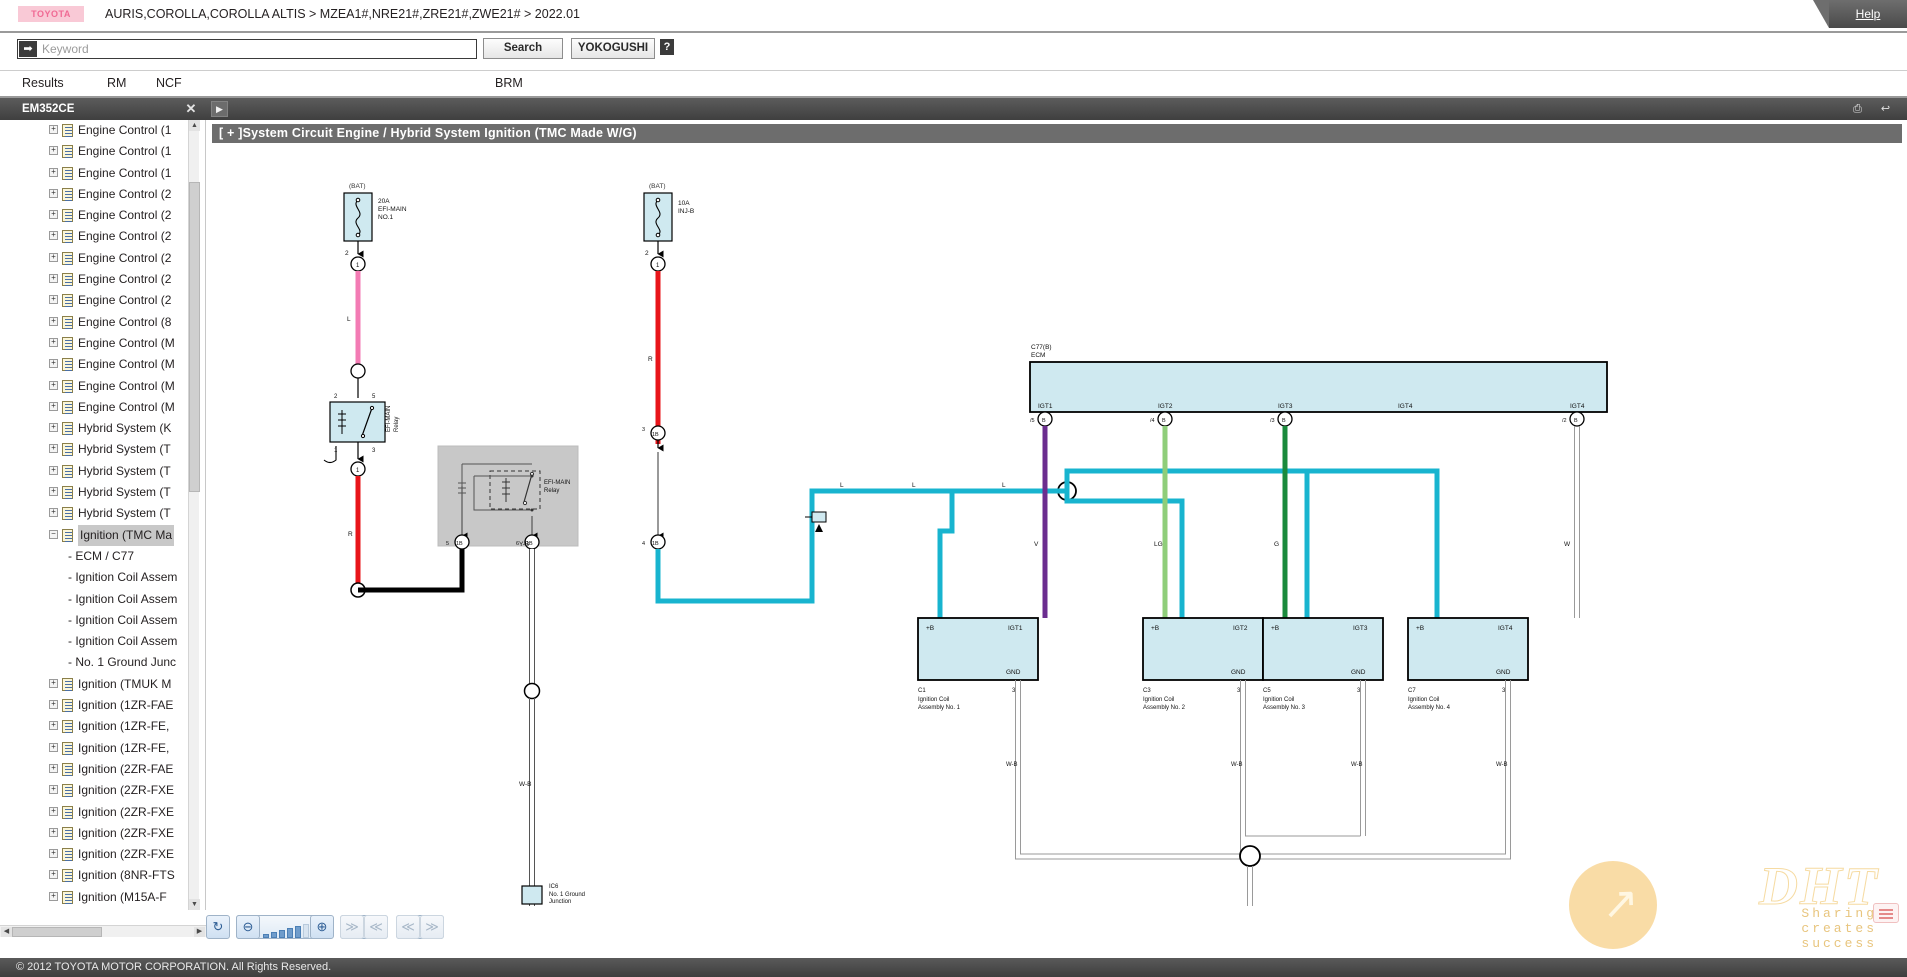 The image size is (1907, 977). I want to click on zoom-out-button: ⊖, so click(248, 927).